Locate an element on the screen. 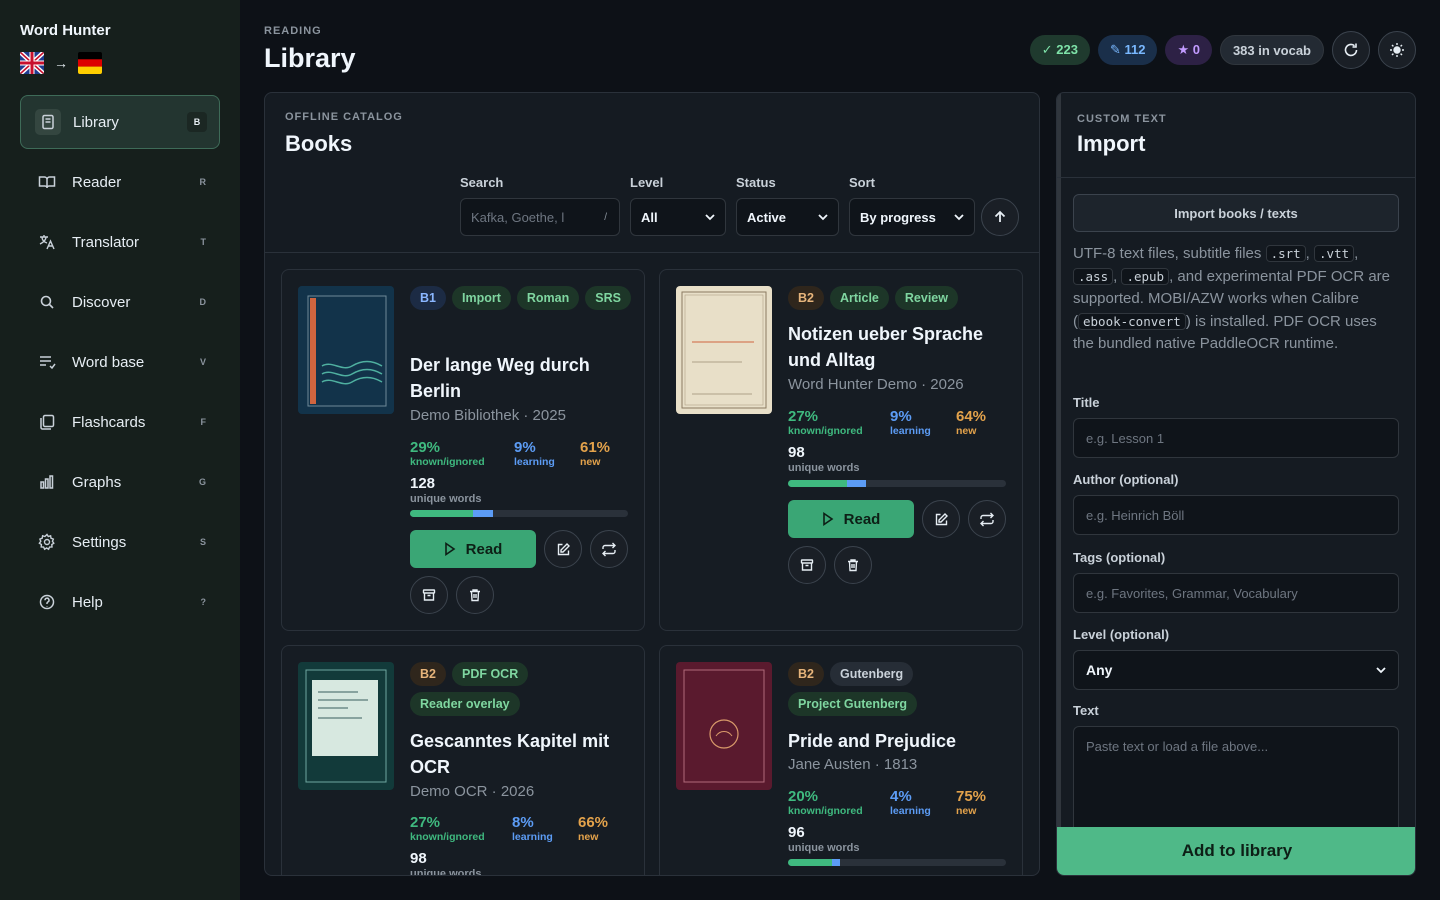 The height and width of the screenshot is (900, 1440). status-value: Active is located at coordinates (767, 217).